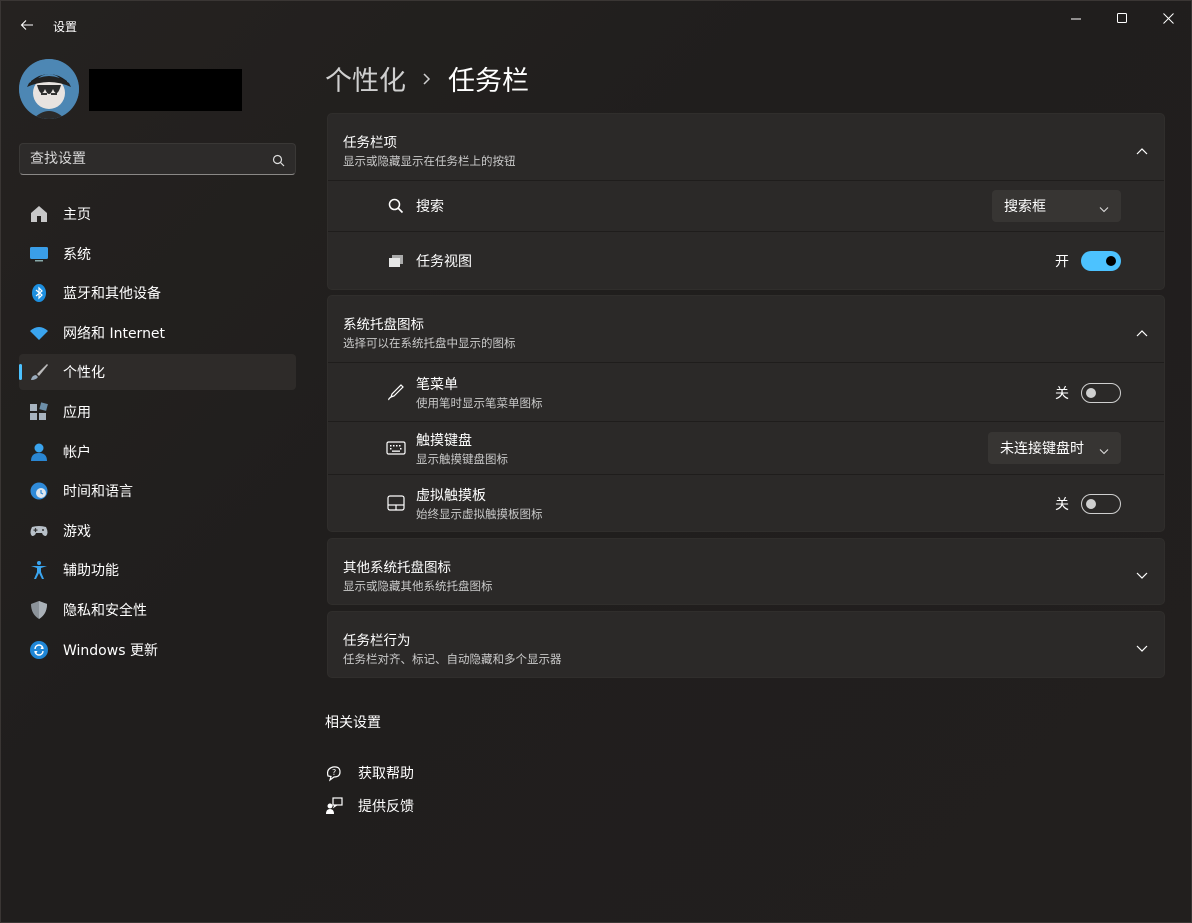 This screenshot has width=1192, height=923. Describe the element at coordinates (39, 293) in the screenshot. I see `bluetooth-icon` at that location.